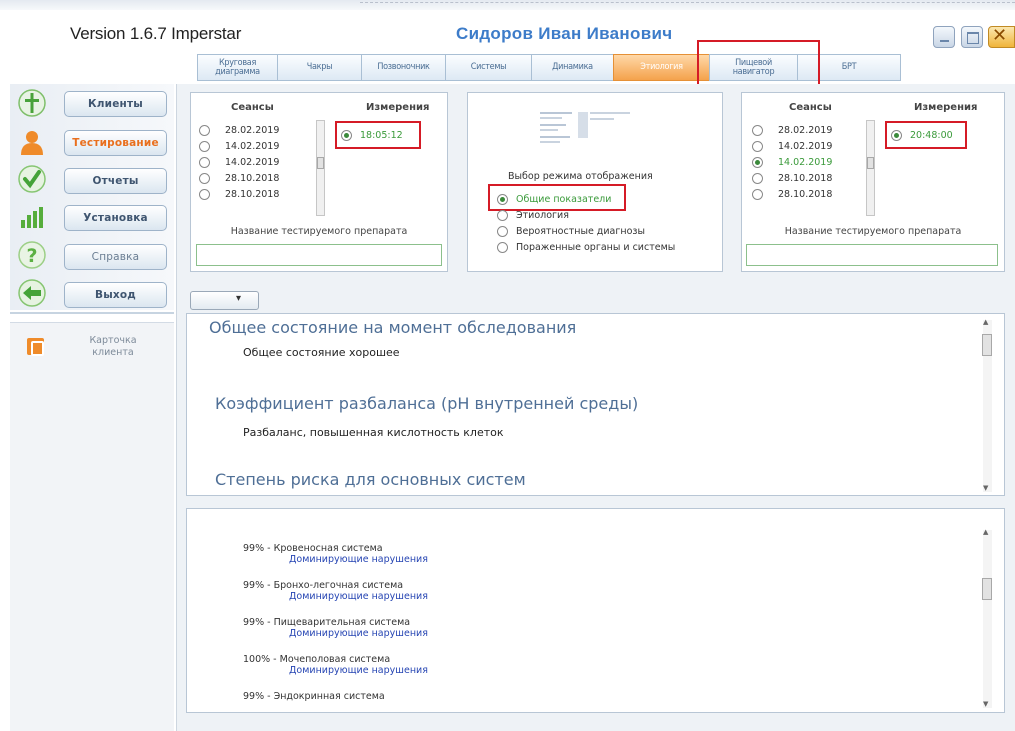 This screenshot has height=731, width=1015. What do you see at coordinates (32, 103) in the screenshot?
I see `person-icon` at bounding box center [32, 103].